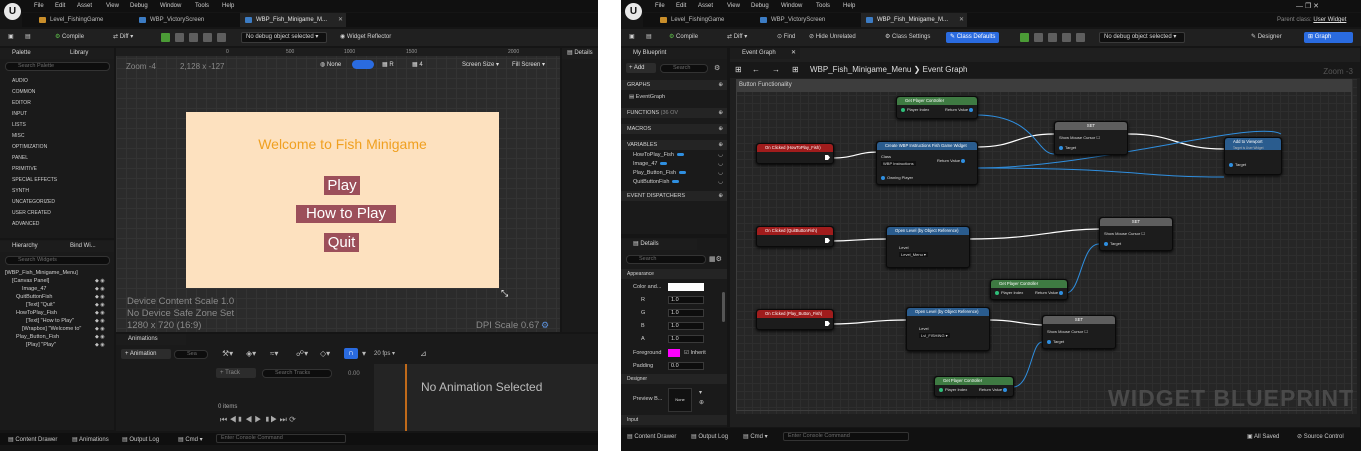 The width and height of the screenshot is (1361, 451). What do you see at coordinates (190, 439) in the screenshot?
I see `cmd-select: ▤ Cmd ▾` at bounding box center [190, 439].